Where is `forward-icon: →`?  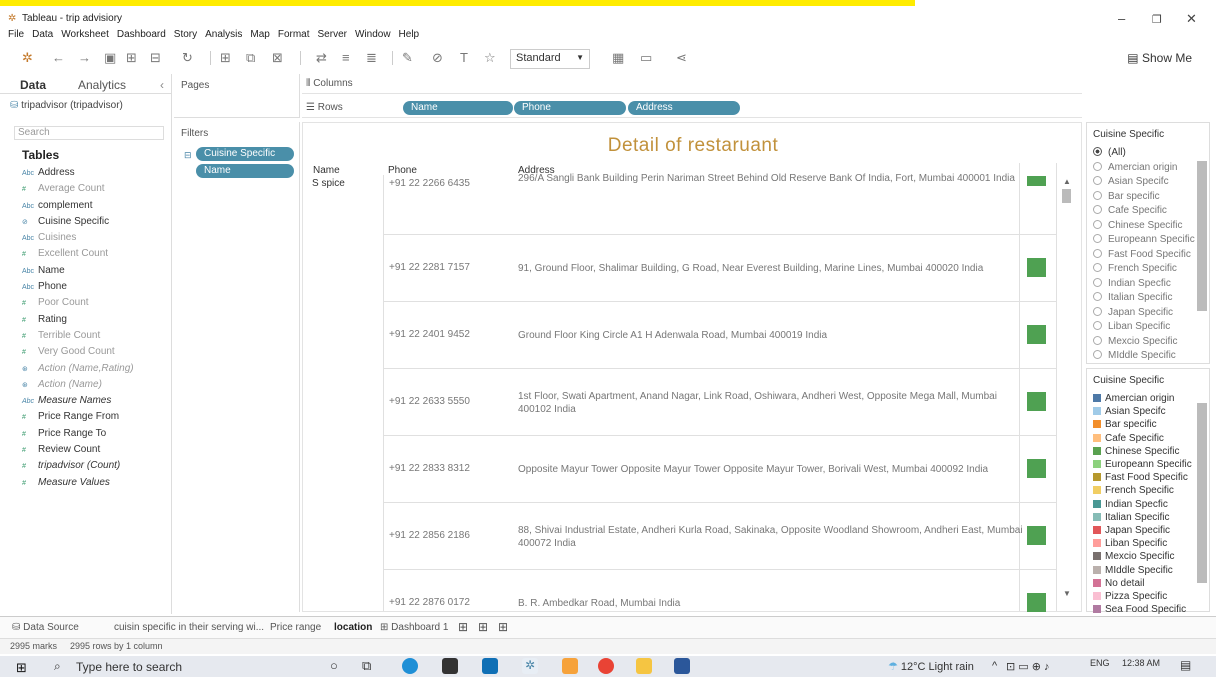
forward-icon: → is located at coordinates (84, 57).